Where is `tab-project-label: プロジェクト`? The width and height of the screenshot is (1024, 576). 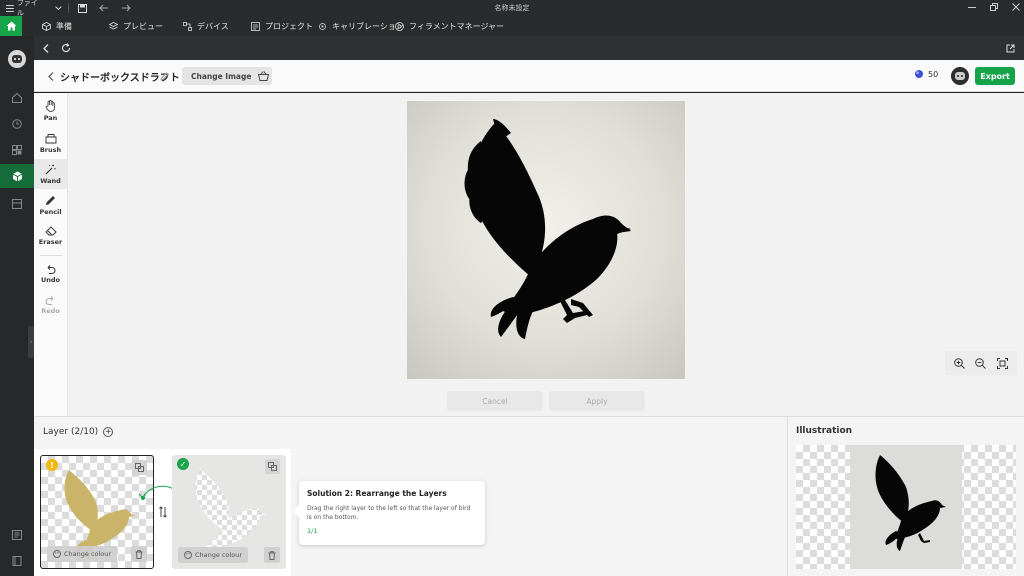 tab-project-label: プロジェクト is located at coordinates (289, 26).